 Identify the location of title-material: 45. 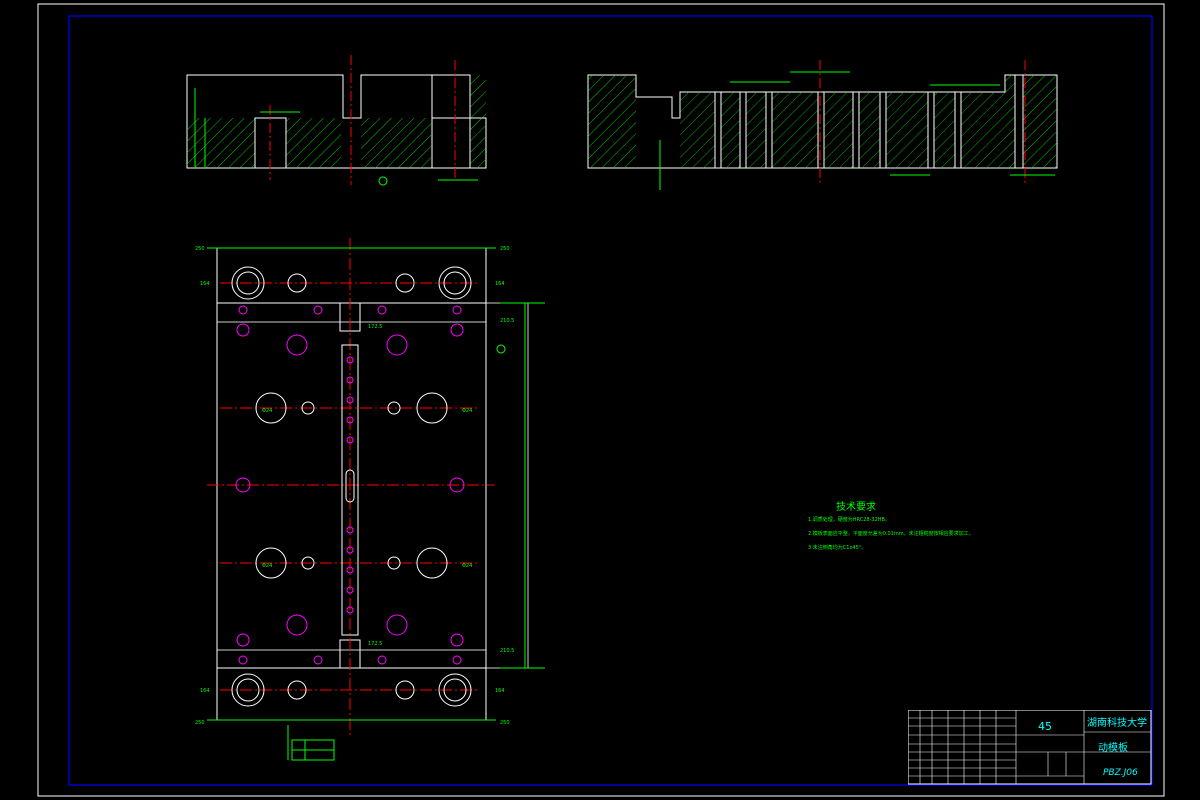
(1045, 726).